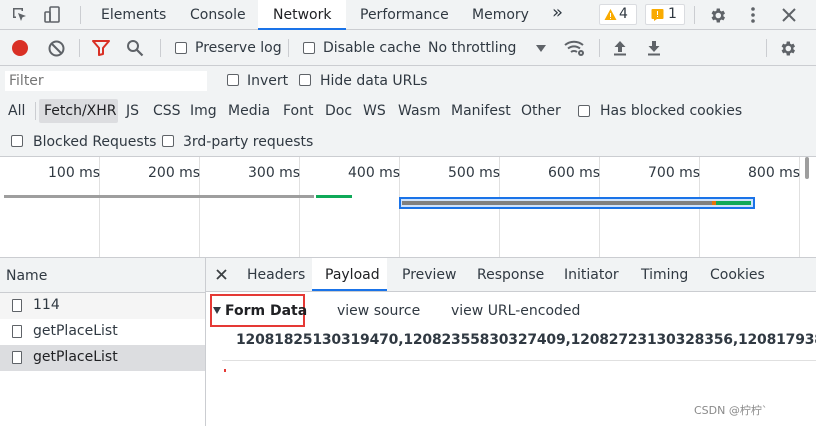 This screenshot has width=816, height=426. What do you see at coordinates (334, 196) in the screenshot?
I see `timeline-bar-green` at bounding box center [334, 196].